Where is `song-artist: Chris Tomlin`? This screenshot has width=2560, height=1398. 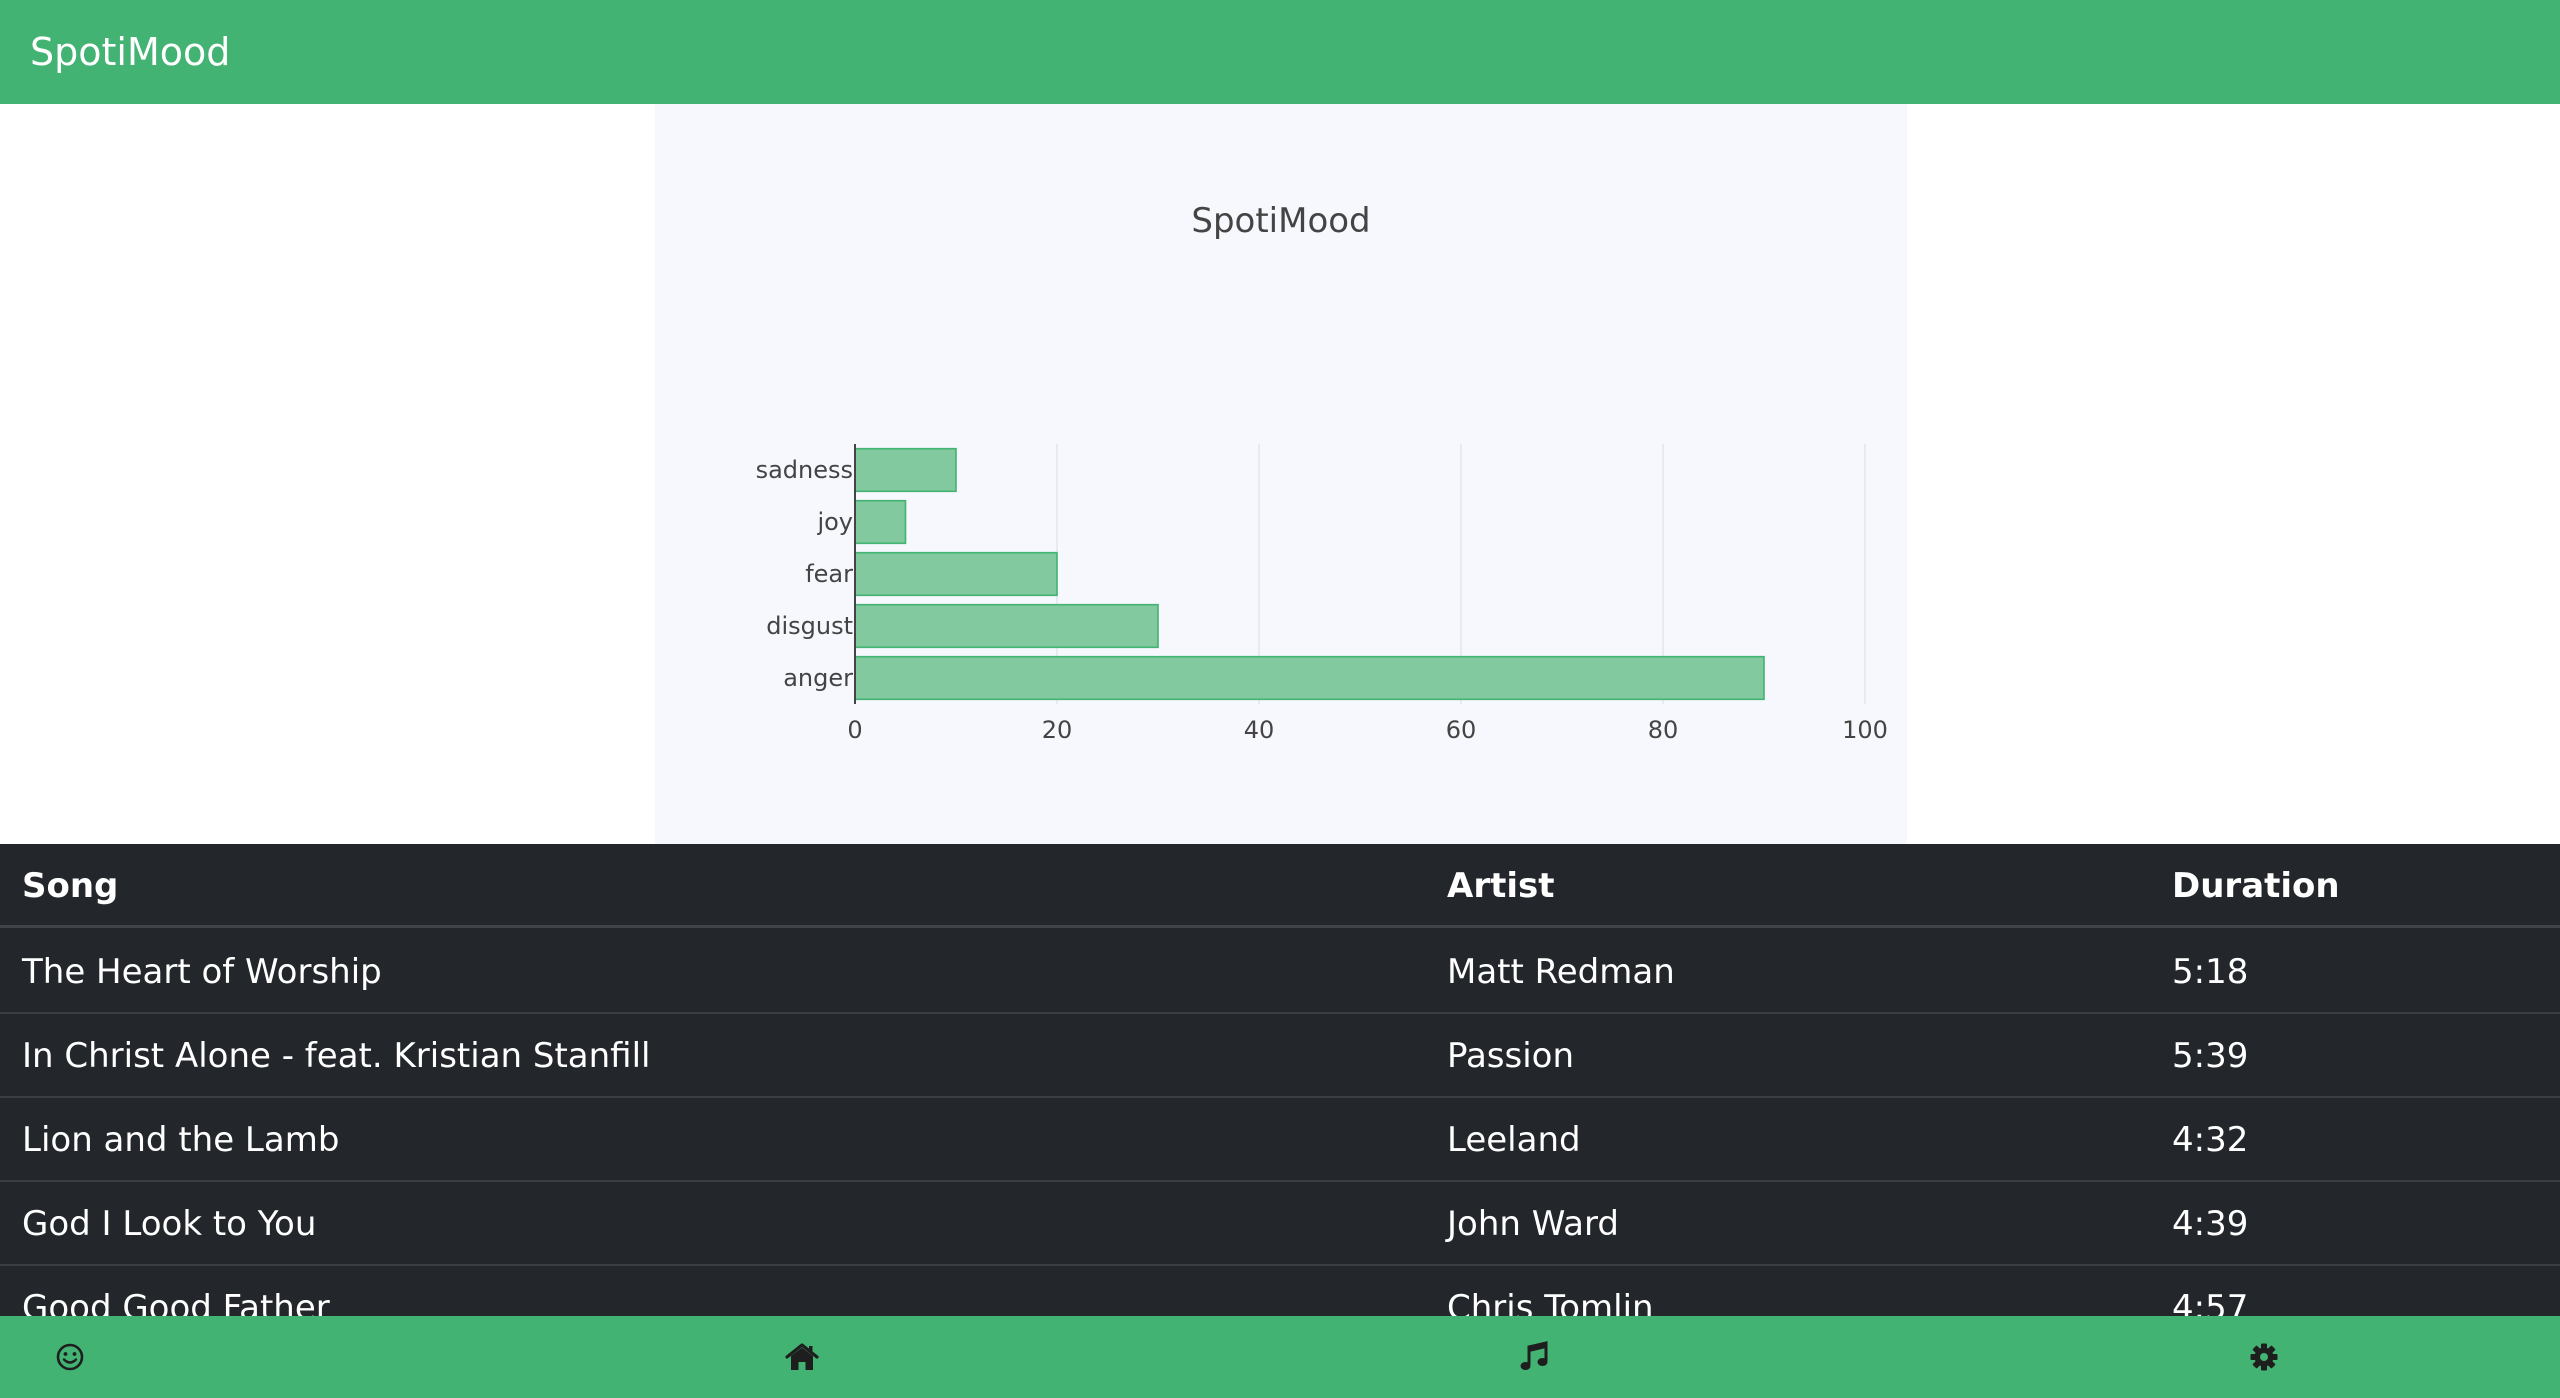
song-artist: Chris Tomlin is located at coordinates (1550, 1302).